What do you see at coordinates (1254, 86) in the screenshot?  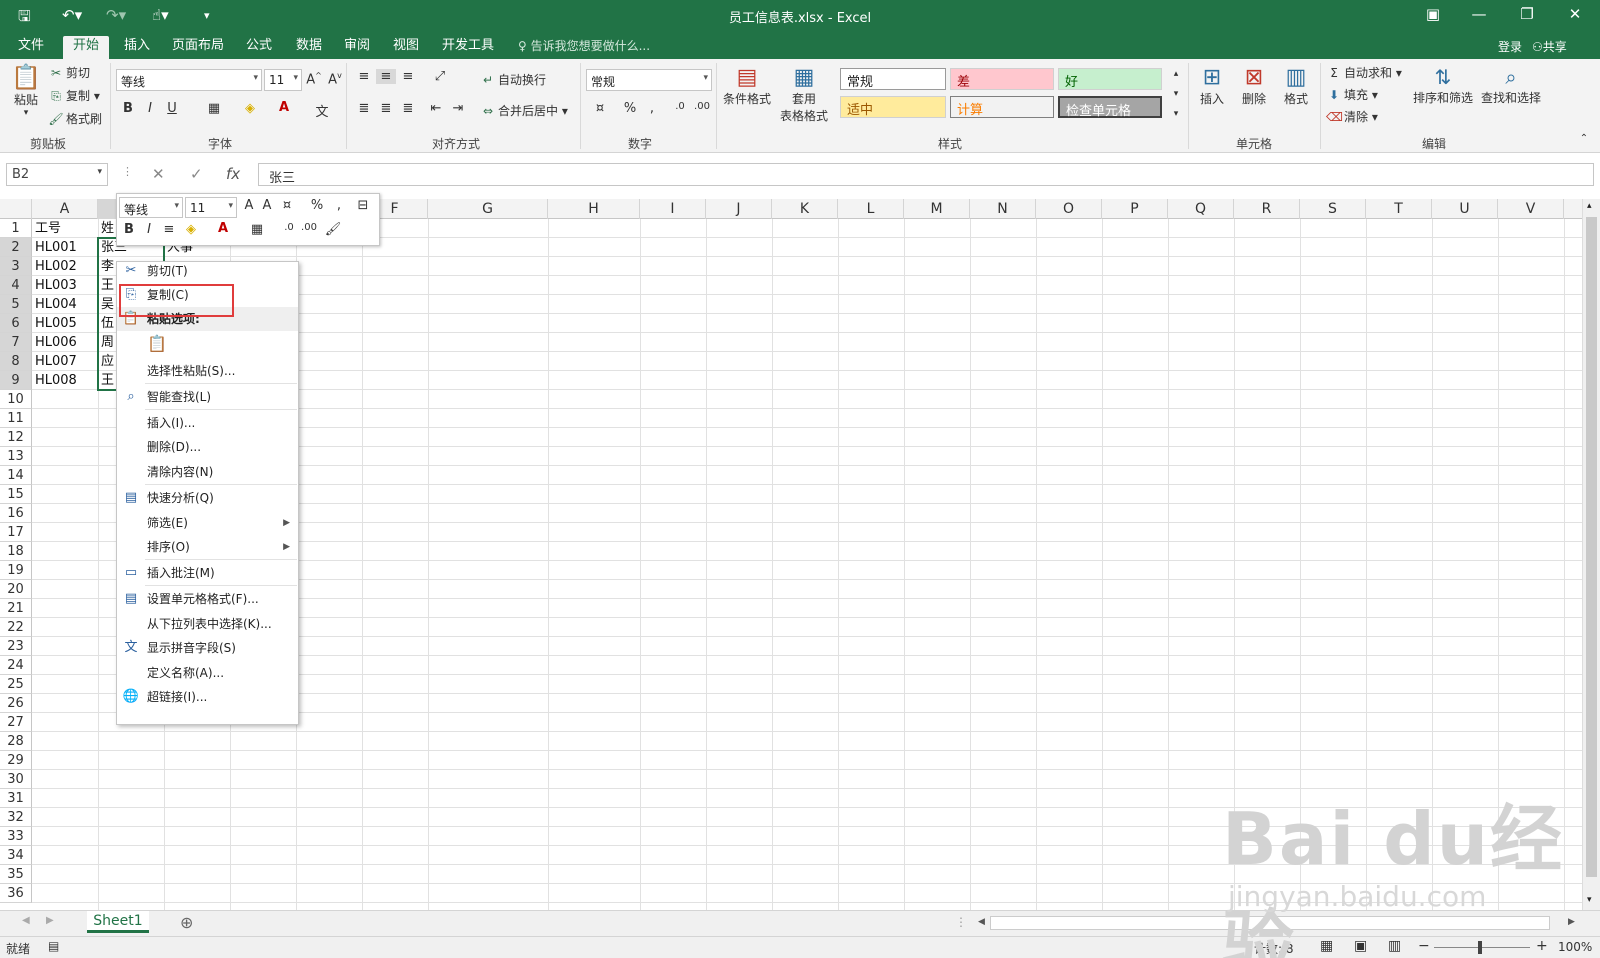 I see `delete-cells-button: ⊠ 删除` at bounding box center [1254, 86].